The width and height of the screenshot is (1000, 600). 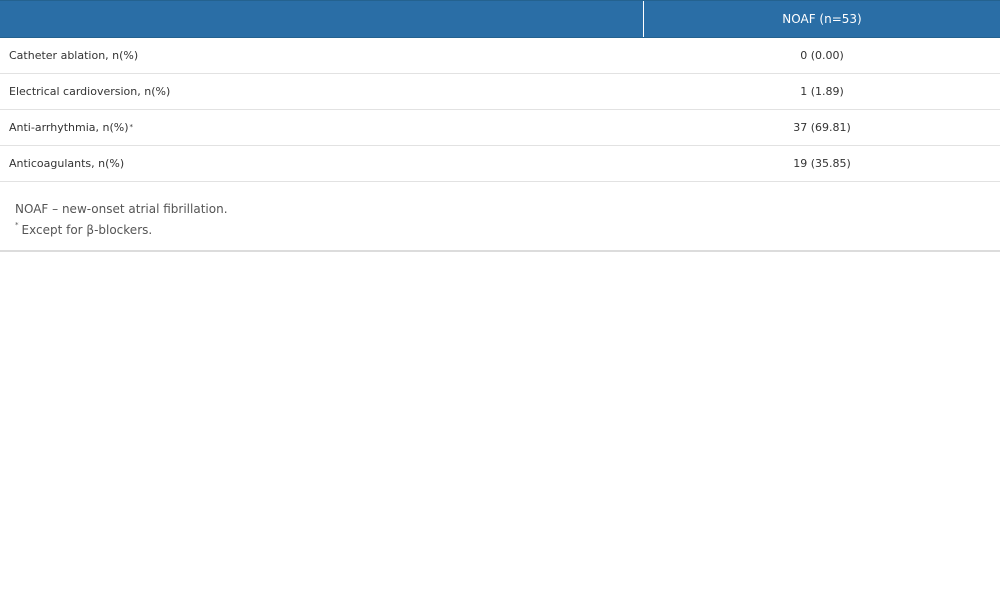 What do you see at coordinates (69, 127) in the screenshot?
I see `row-label-text: Anti-arrhythmia, n(%)` at bounding box center [69, 127].